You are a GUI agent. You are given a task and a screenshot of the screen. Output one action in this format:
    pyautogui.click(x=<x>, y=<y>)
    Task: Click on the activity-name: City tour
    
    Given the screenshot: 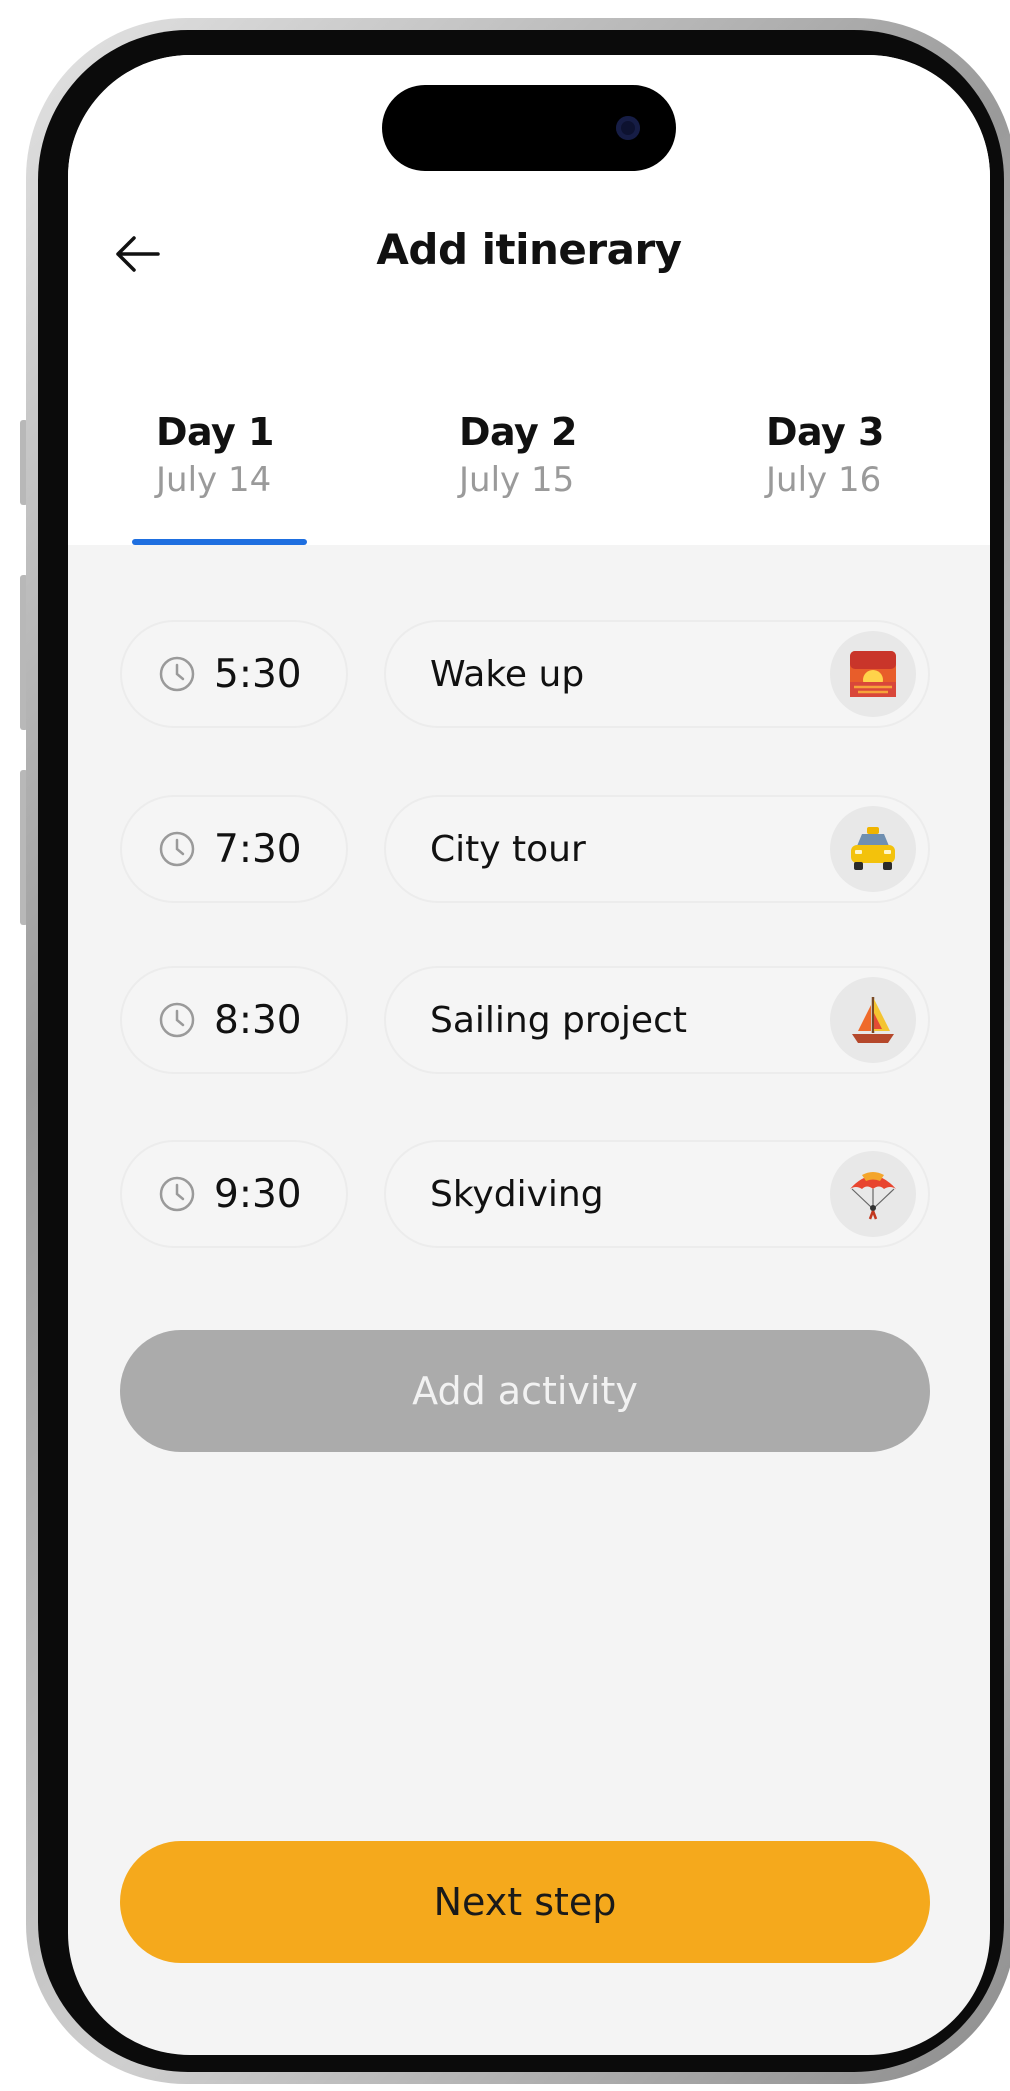 What is the action you would take?
    pyautogui.click(x=508, y=849)
    